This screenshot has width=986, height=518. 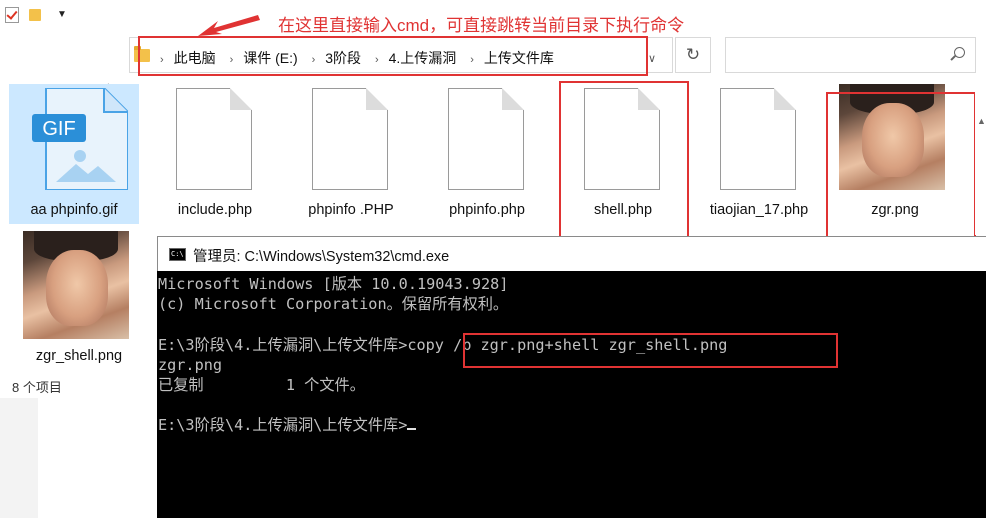 What do you see at coordinates (321, 257) in the screenshot?
I see `cmd-window-title: 管理员: C:\Windows\System32\cmd.exe` at bounding box center [321, 257].